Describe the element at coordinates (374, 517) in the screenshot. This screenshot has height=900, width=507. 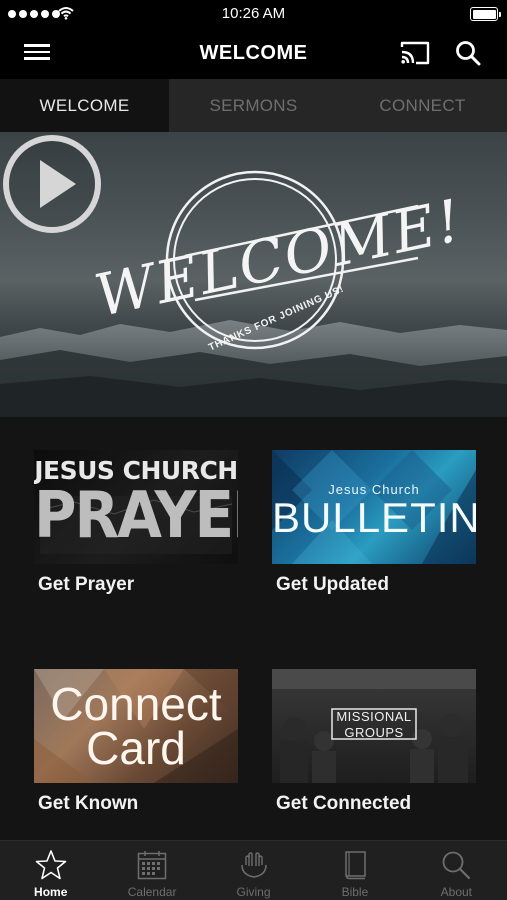
I see `bulletin-image-word: BULLETIN` at that location.